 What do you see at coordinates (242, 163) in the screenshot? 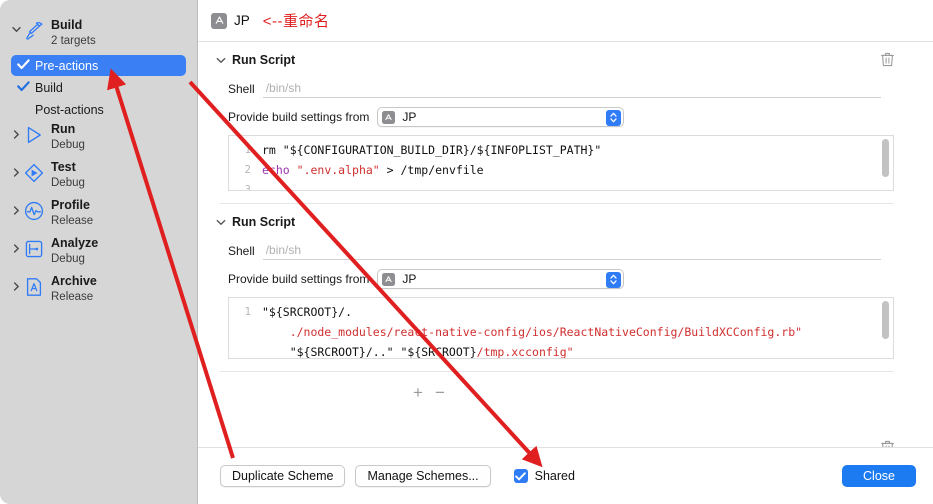
I see `line-number-gutter: 1 2 3` at bounding box center [242, 163].